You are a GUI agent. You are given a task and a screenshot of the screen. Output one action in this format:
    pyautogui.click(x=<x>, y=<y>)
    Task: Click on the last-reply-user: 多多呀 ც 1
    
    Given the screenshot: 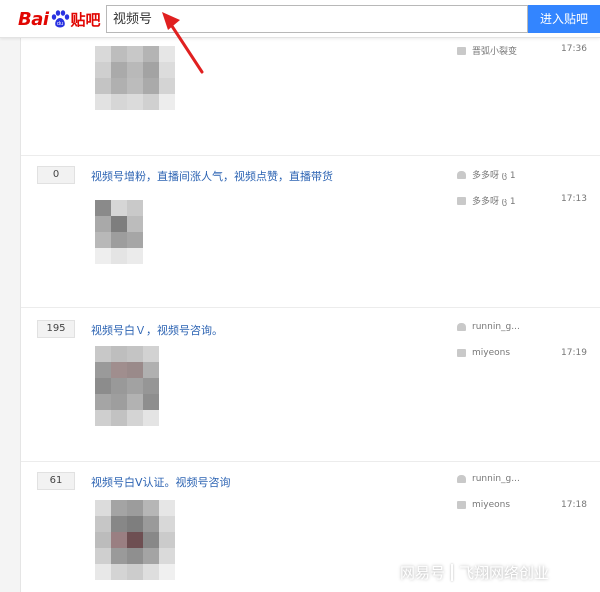 What is the action you would take?
    pyautogui.click(x=486, y=200)
    